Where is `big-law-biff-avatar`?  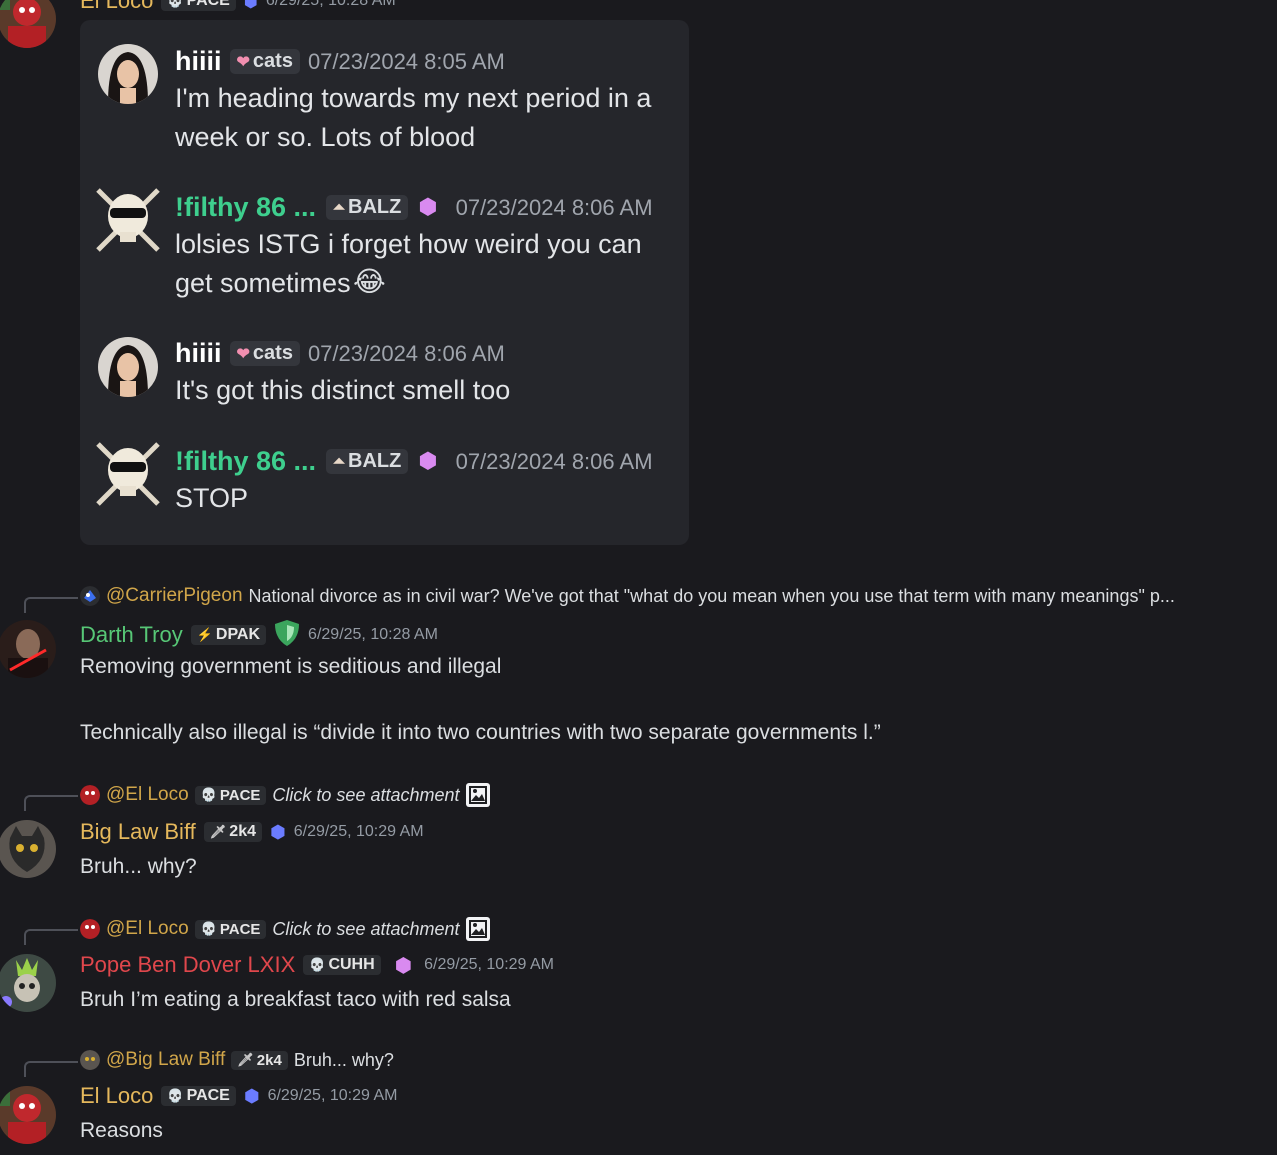 big-law-biff-avatar is located at coordinates (28, 849).